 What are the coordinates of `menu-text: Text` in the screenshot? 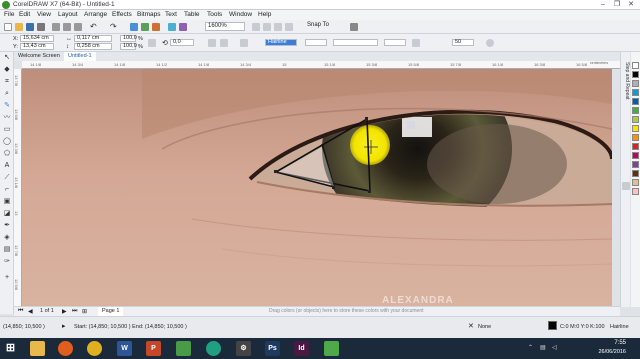 It's located at (171, 14).